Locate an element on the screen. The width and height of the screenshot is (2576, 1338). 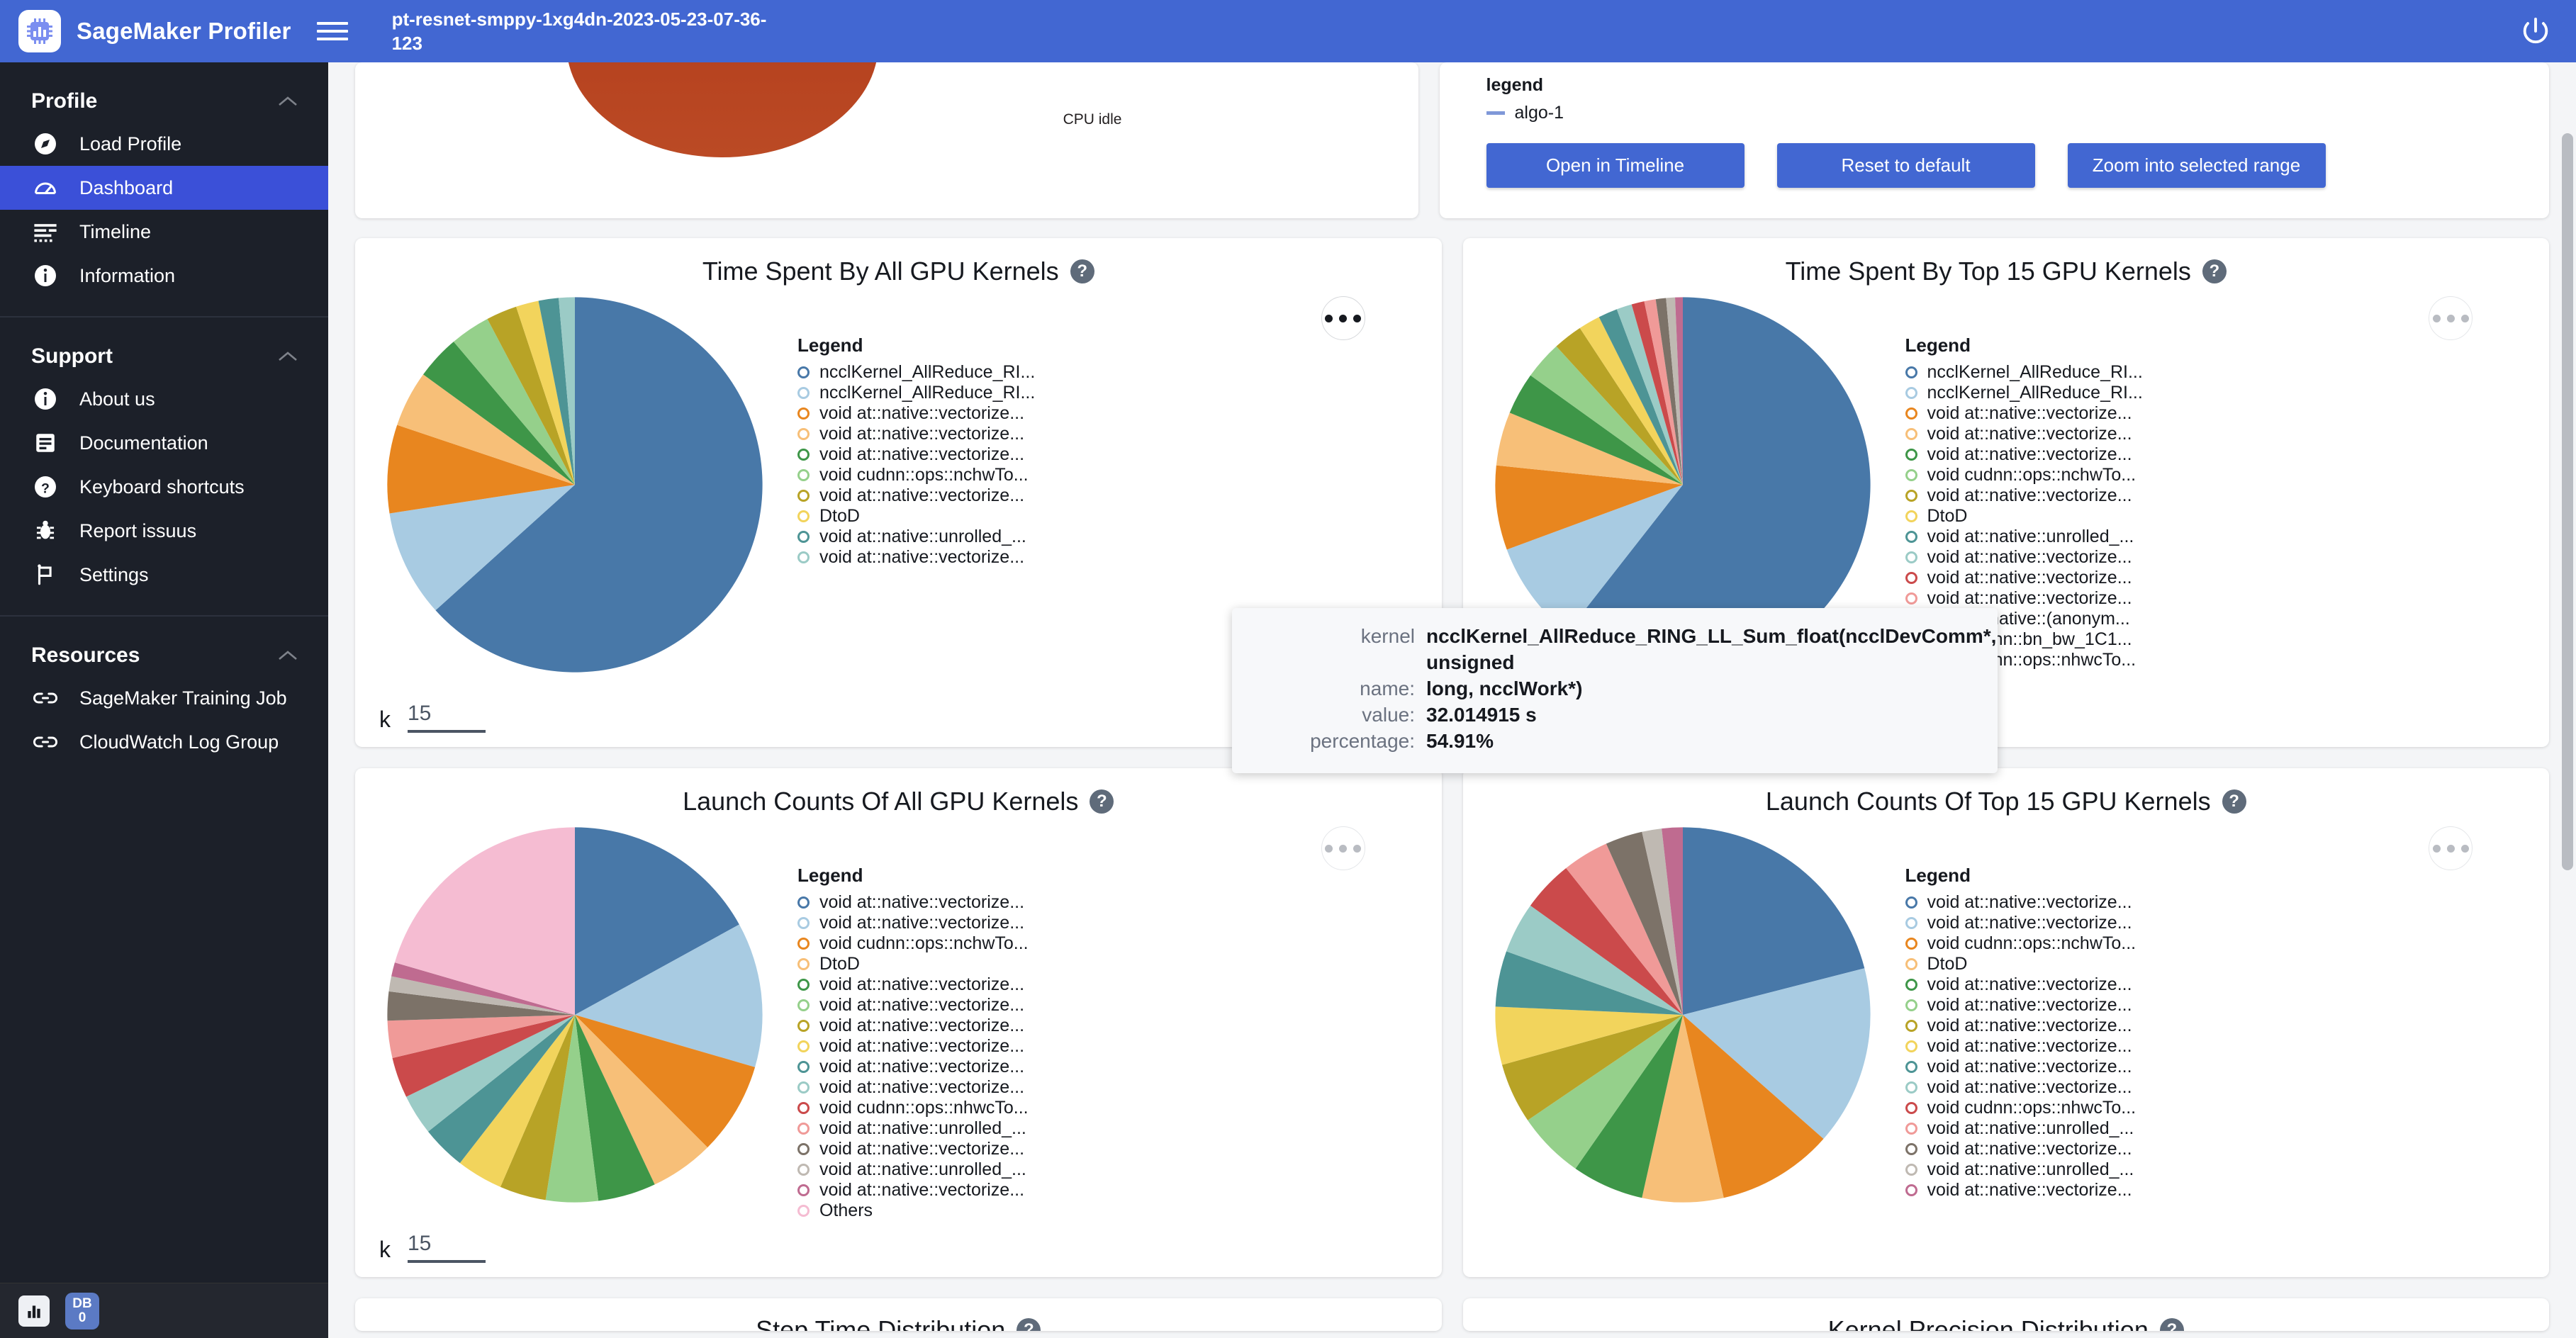
sidebar-item-load-profile: Load Profile is located at coordinates (164, 144).